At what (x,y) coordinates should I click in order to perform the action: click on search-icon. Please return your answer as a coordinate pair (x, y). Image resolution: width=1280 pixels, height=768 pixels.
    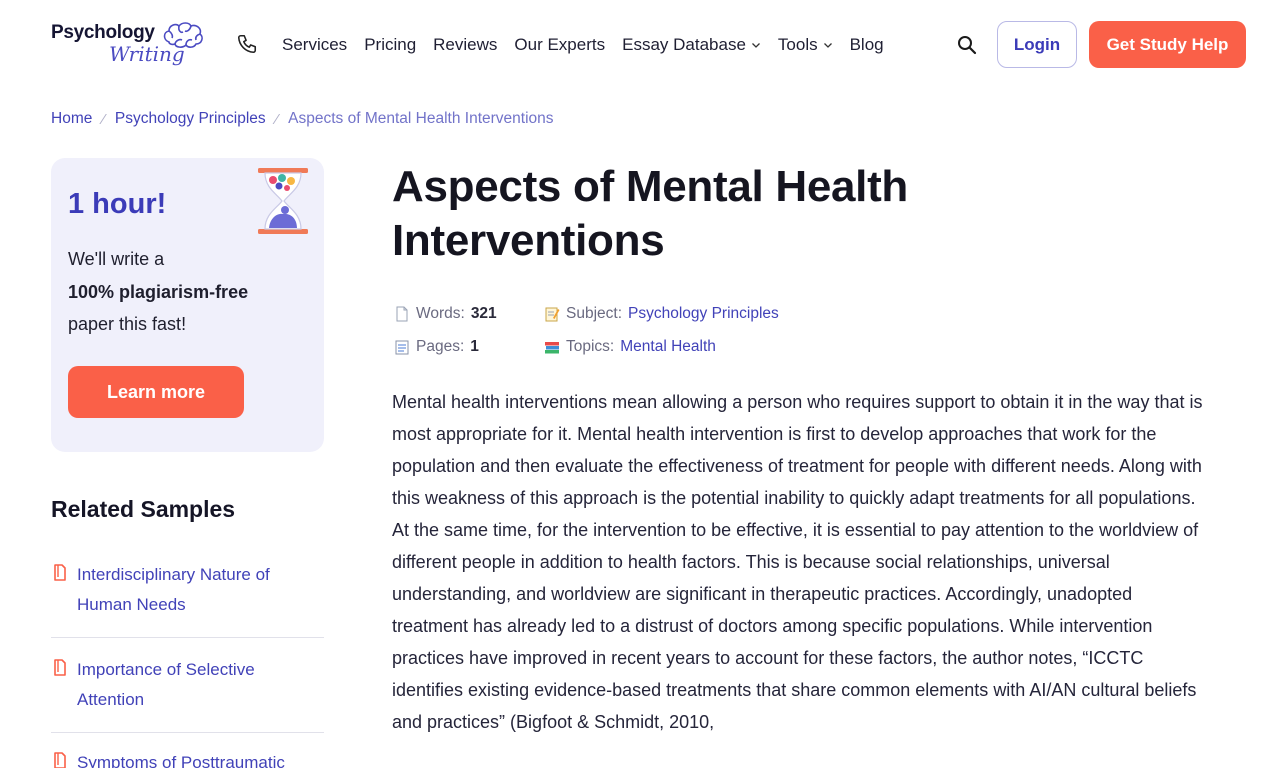
    Looking at the image, I should click on (967, 45).